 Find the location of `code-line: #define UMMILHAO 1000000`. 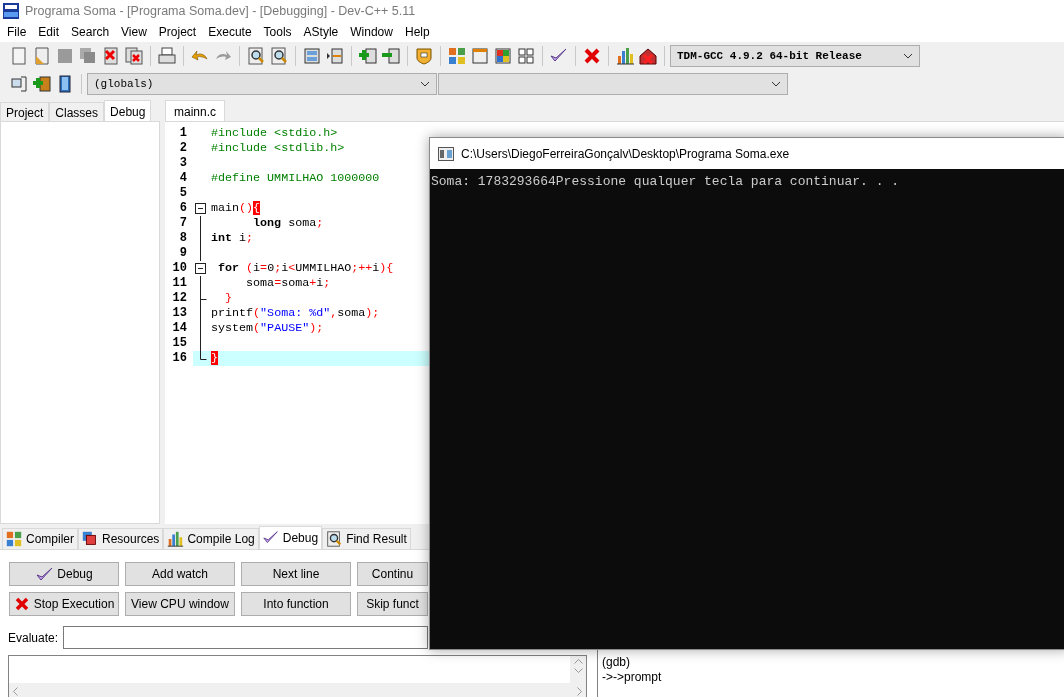

code-line: #define UMMILHAO 1000000 is located at coordinates (295, 178).